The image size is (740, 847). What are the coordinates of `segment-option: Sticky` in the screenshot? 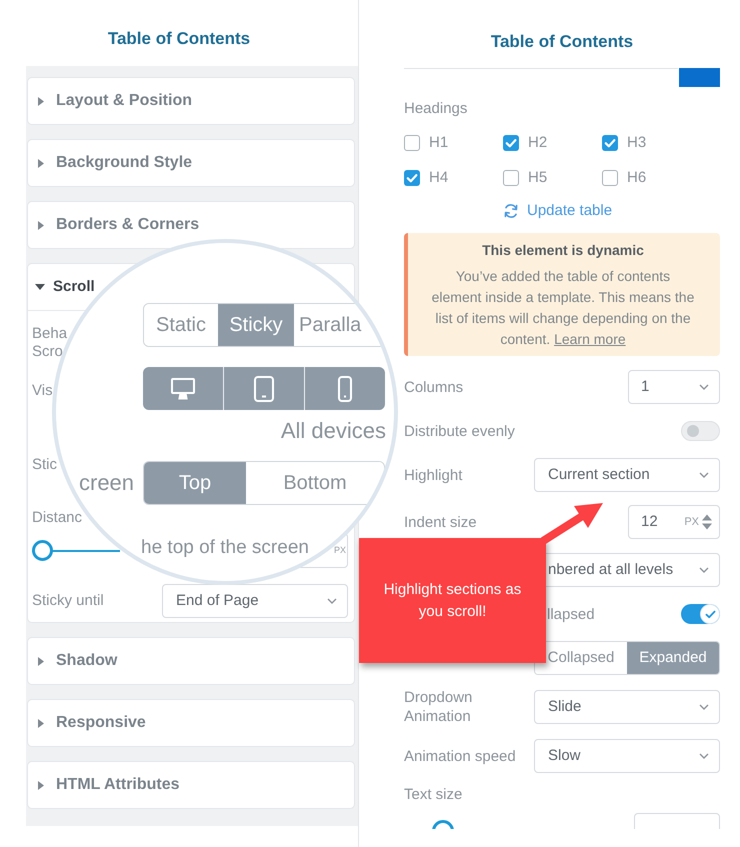 It's located at (256, 325).